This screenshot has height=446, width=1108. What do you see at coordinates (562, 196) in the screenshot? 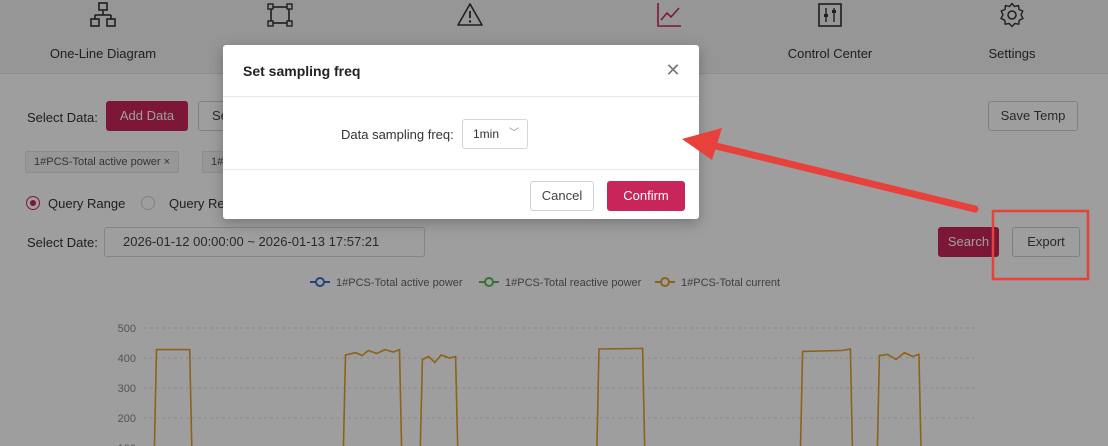
I see `cancel-button: Cancel` at bounding box center [562, 196].